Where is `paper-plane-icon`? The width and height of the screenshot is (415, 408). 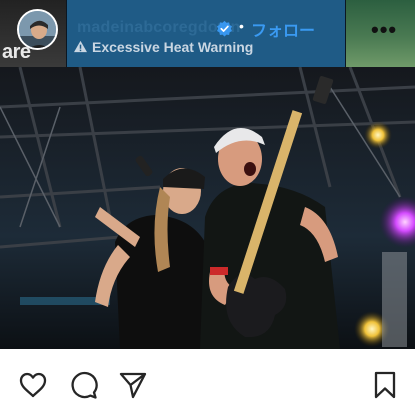 paper-plane-icon is located at coordinates (133, 385).